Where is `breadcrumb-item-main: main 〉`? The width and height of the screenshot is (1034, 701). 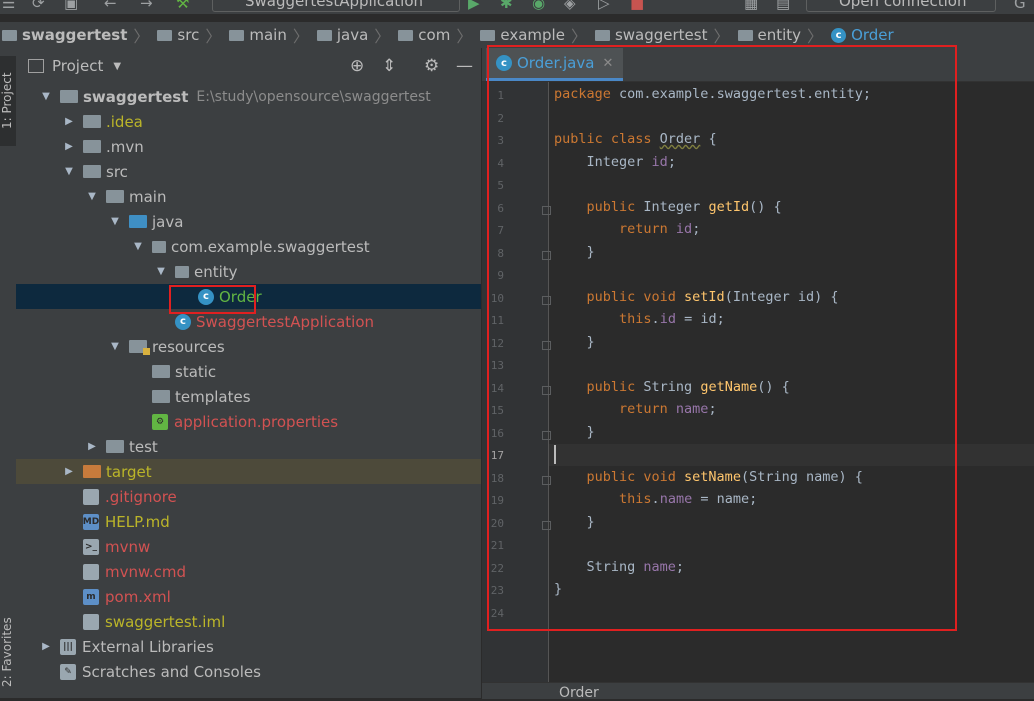 breadcrumb-item-main: main 〉 is located at coordinates (271, 35).